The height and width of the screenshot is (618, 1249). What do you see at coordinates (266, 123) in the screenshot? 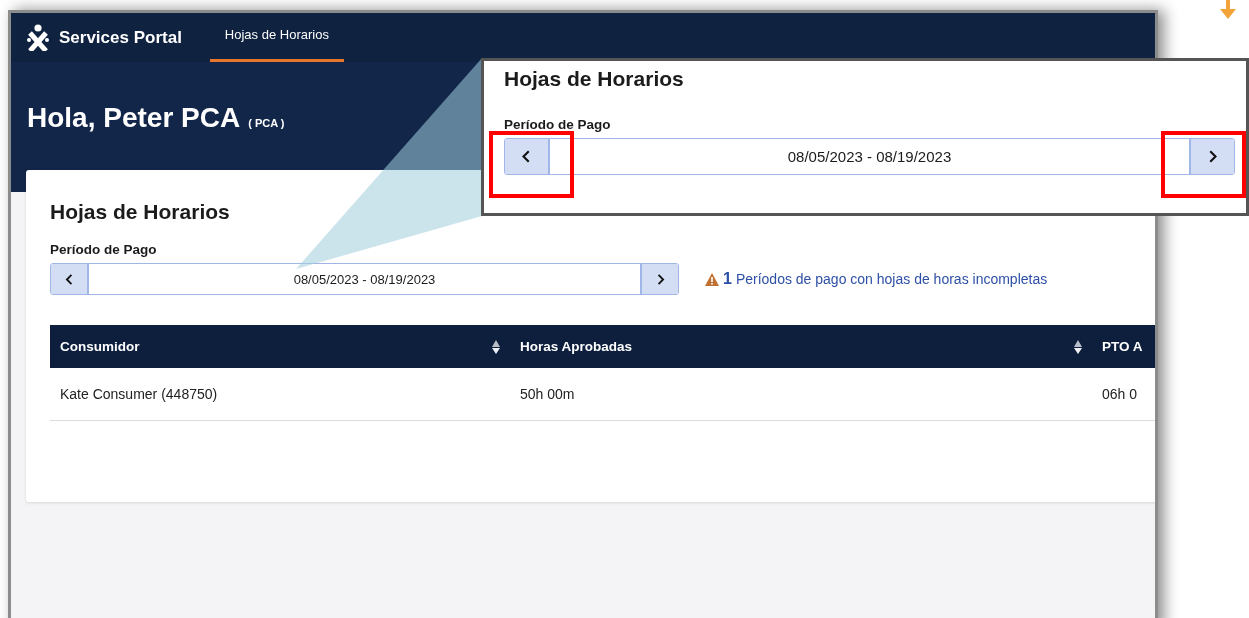
I see `role-label: ( PCA )` at bounding box center [266, 123].